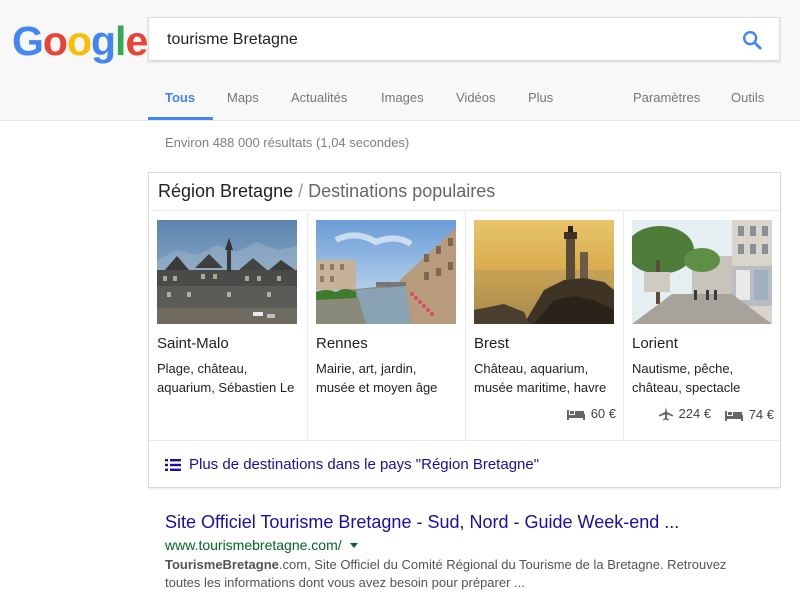  What do you see at coordinates (476, 97) in the screenshot?
I see `tab-videos: Vidéos` at bounding box center [476, 97].